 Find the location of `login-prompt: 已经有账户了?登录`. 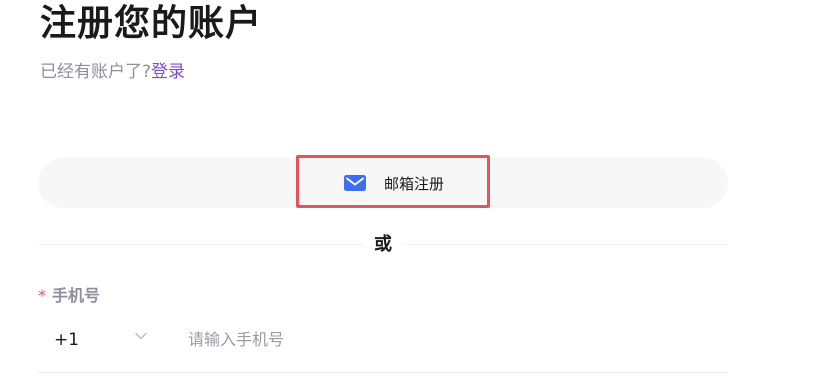

login-prompt: 已经有账户了?登录 is located at coordinates (112, 72).